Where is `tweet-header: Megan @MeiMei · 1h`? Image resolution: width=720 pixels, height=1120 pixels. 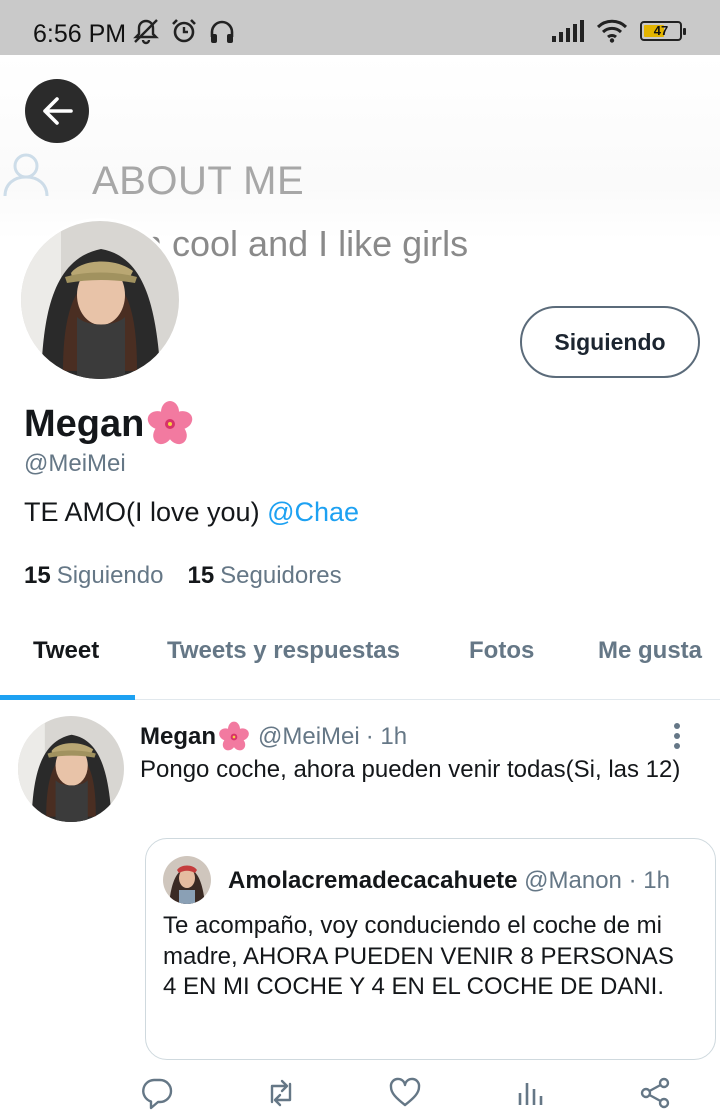 tweet-header: Megan @MeiMei · 1h is located at coordinates (273, 737).